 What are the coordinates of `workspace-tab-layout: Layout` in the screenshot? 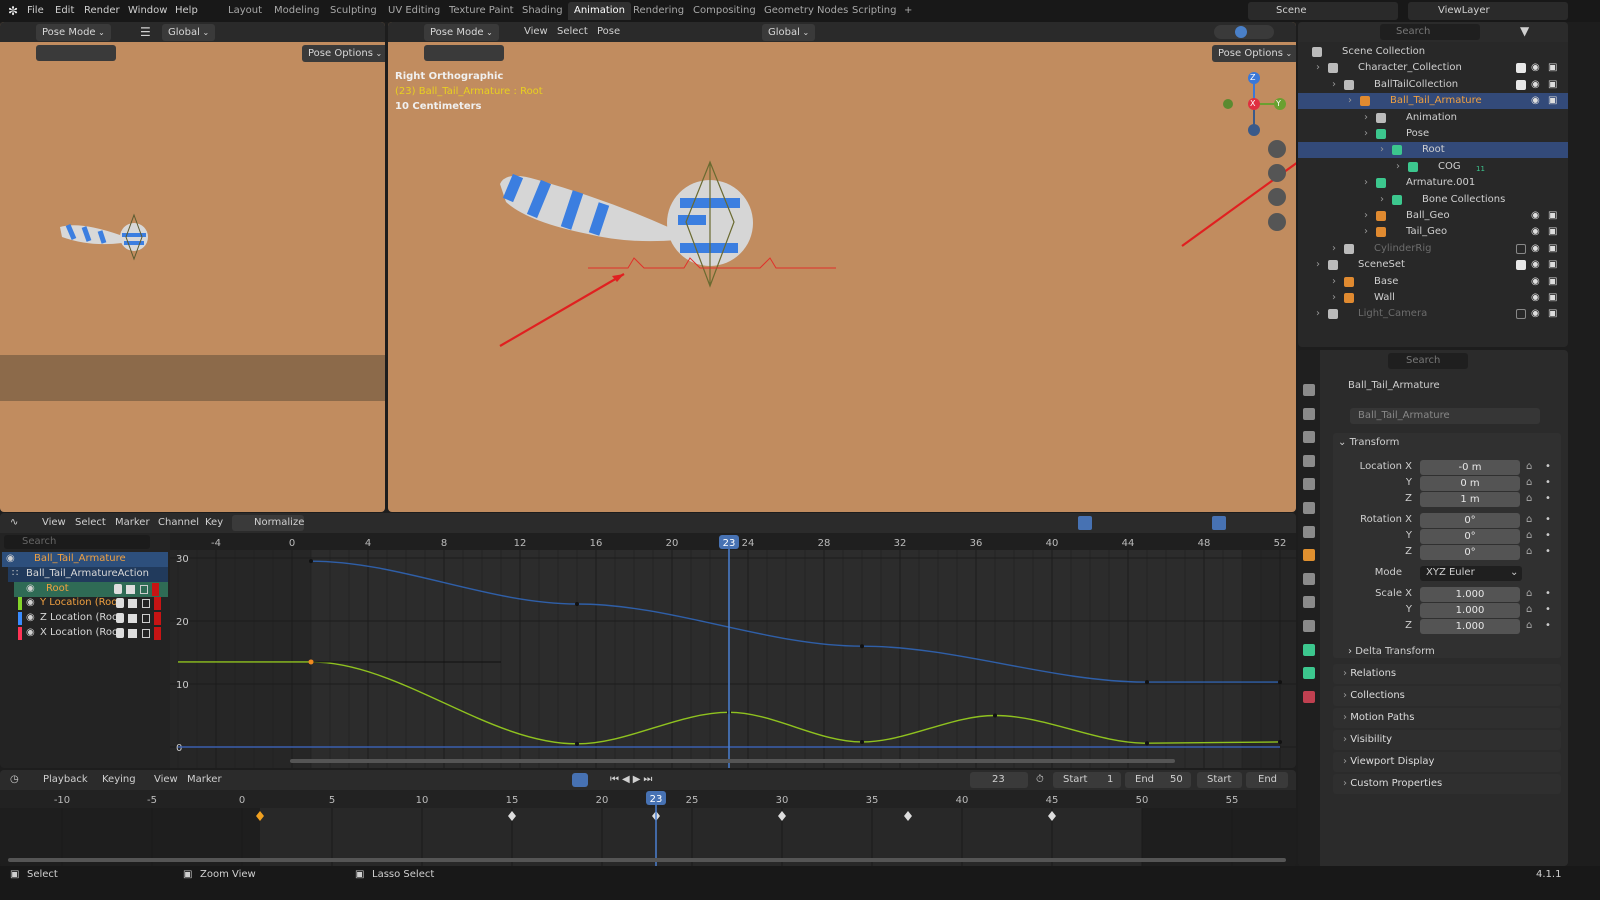 It's located at (245, 11).